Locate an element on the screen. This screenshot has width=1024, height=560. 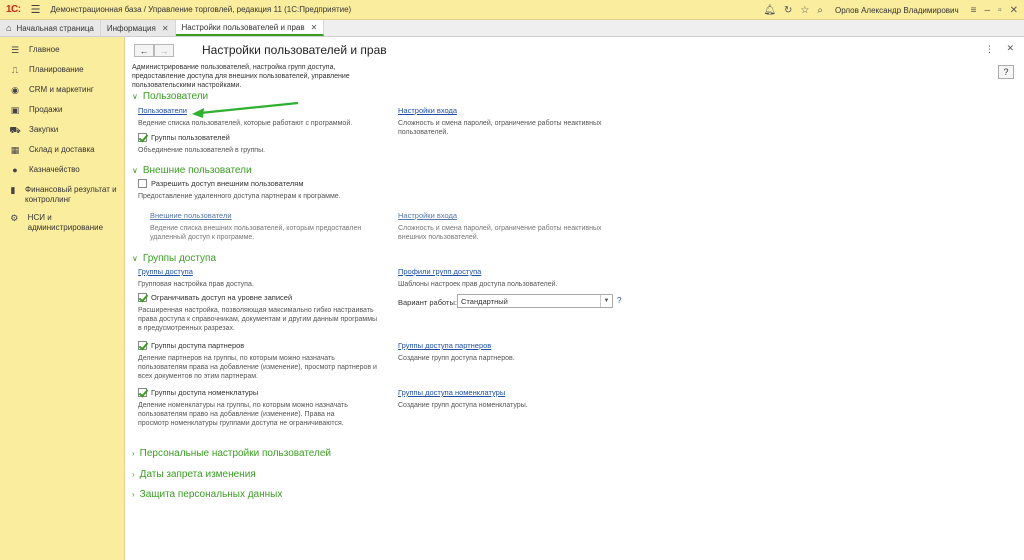
section-personal-settings: › Персональные настройки пользователей is located at coordinates (231, 453).